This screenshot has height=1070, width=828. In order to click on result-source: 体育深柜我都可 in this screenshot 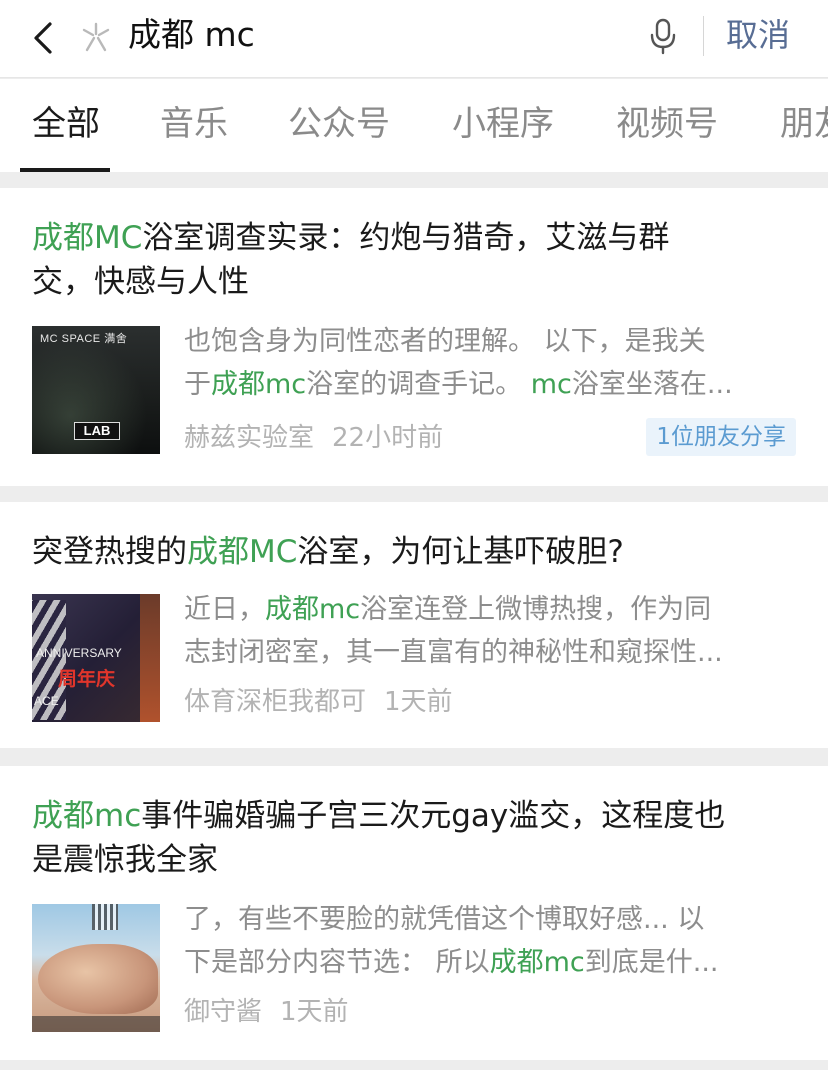, I will do `click(275, 702)`.